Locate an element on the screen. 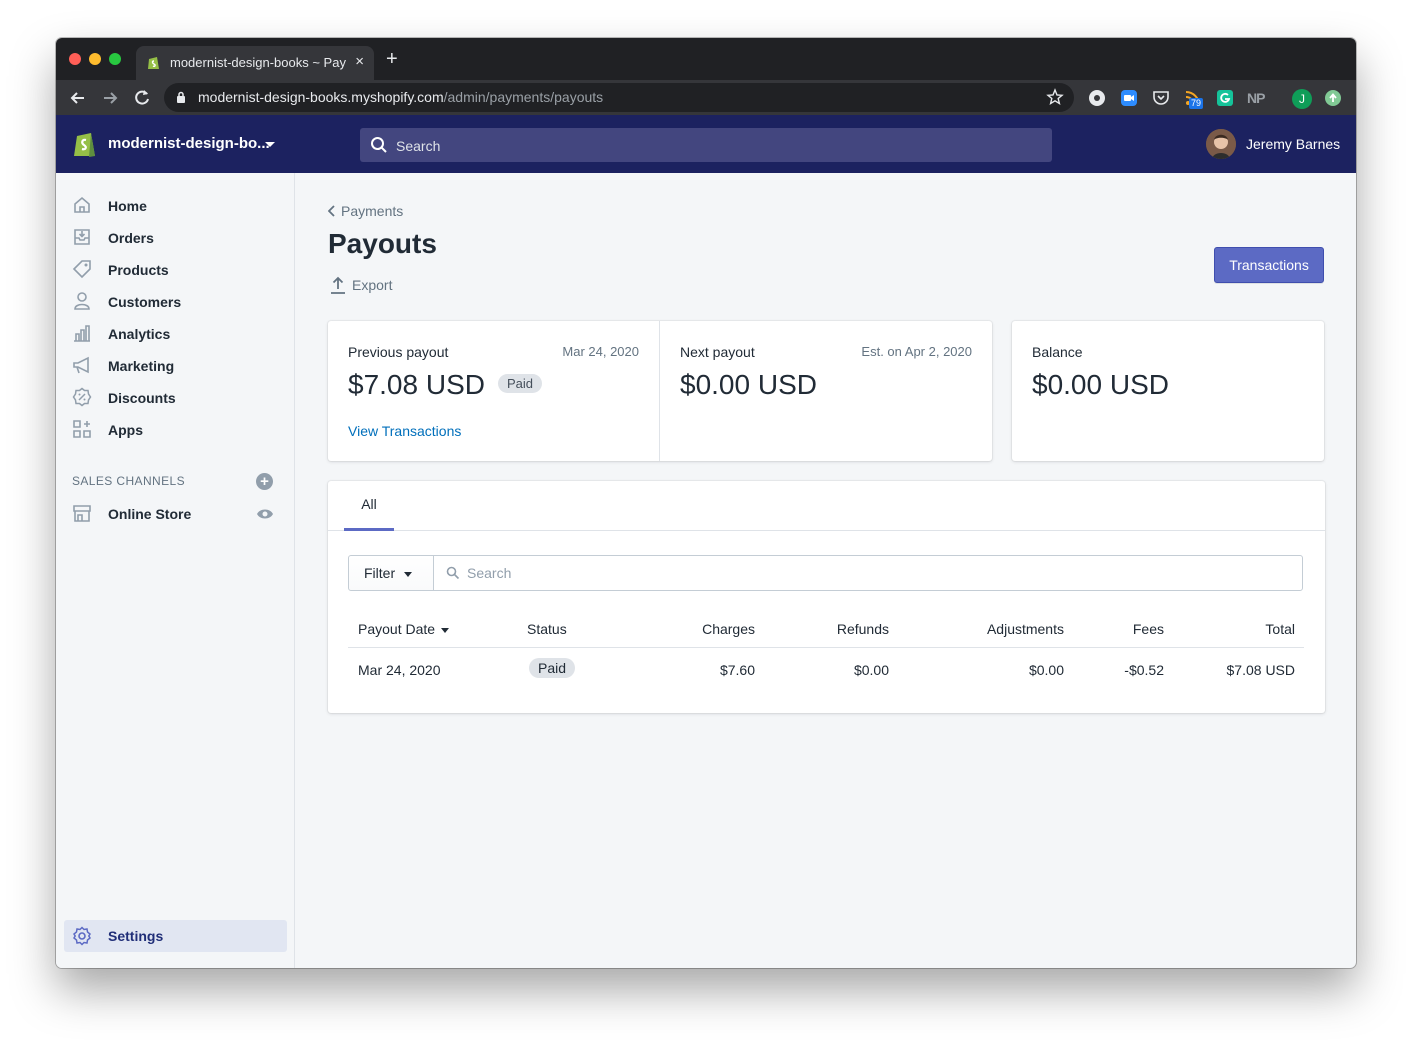 This screenshot has width=1412, height=1042. minimize-window-button is located at coordinates (95, 59).